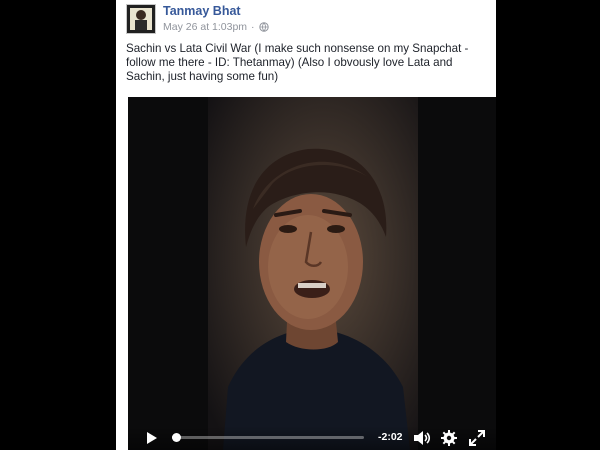 The width and height of the screenshot is (600, 450). Describe the element at coordinates (449, 440) in the screenshot. I see `settings-gear-icon` at that location.